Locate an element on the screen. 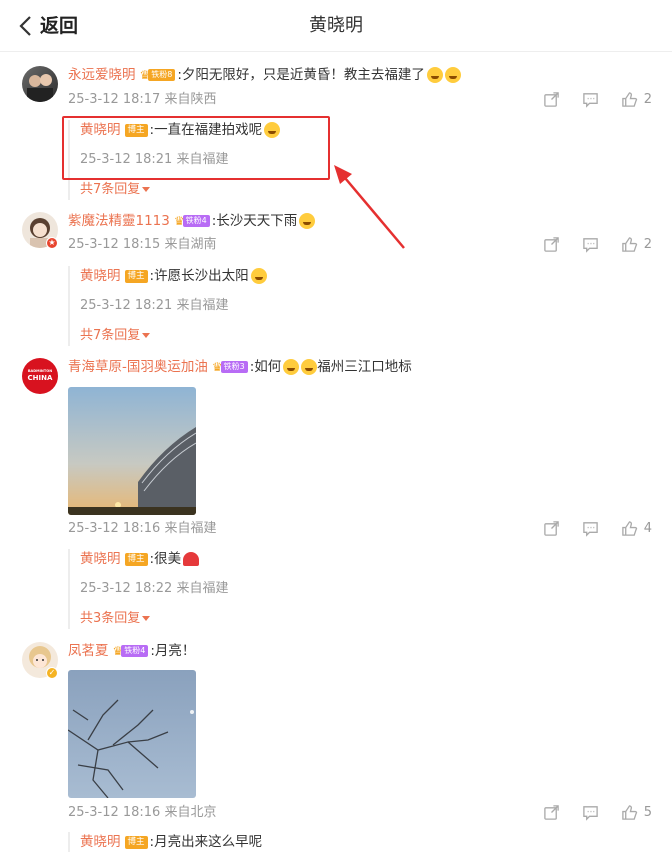  moon-sky-image is located at coordinates (132, 734).